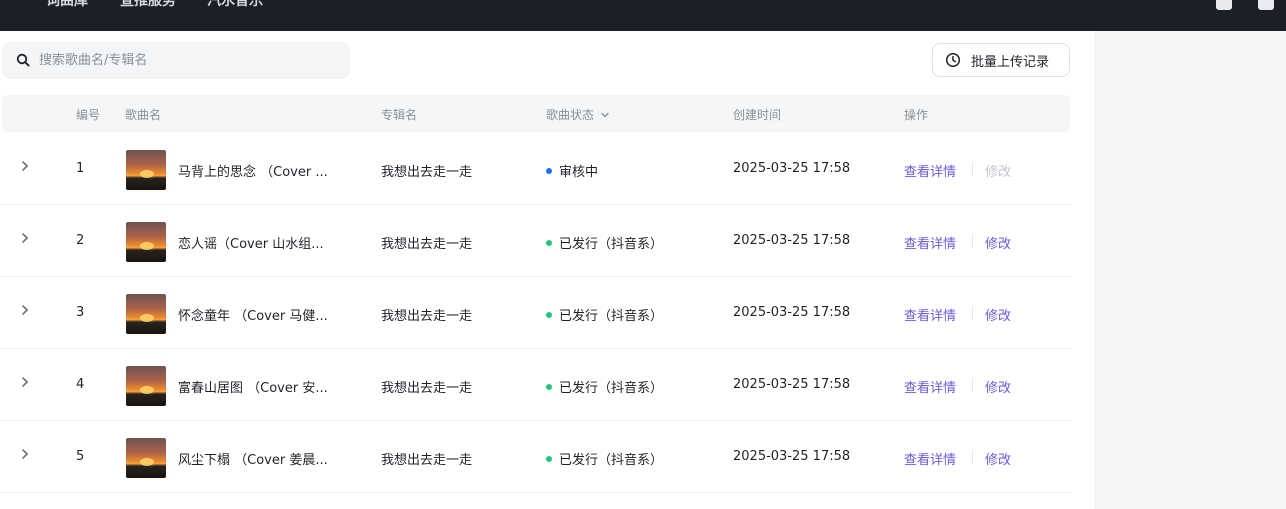  I want to click on chevron-down-icon, so click(605, 114).